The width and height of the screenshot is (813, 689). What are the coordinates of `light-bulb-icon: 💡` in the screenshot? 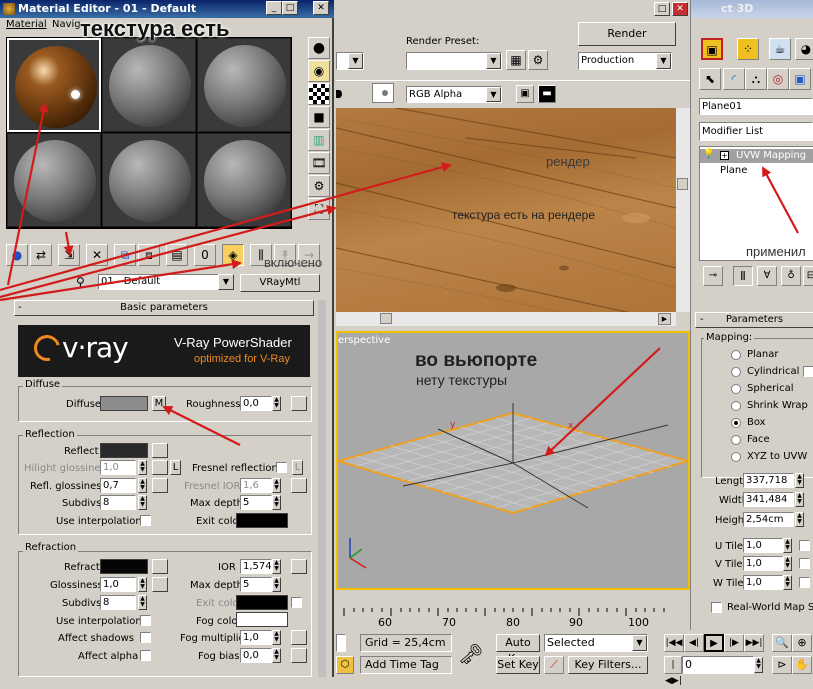 It's located at (708, 154).